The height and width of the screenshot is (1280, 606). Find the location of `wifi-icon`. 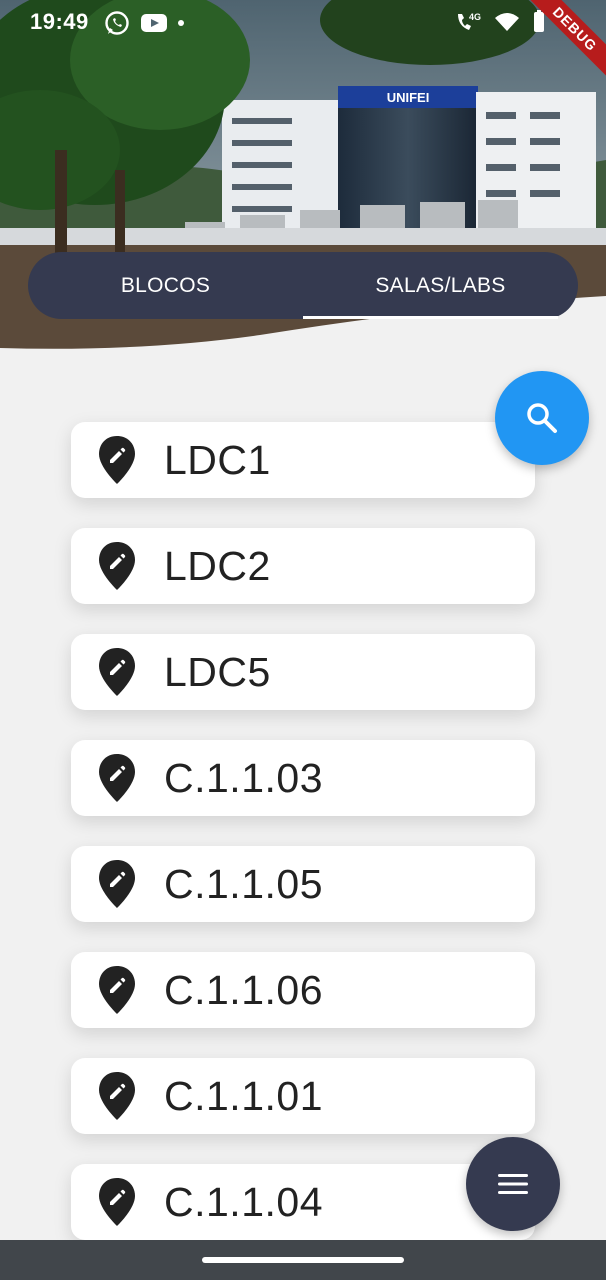

wifi-icon is located at coordinates (507, 22).